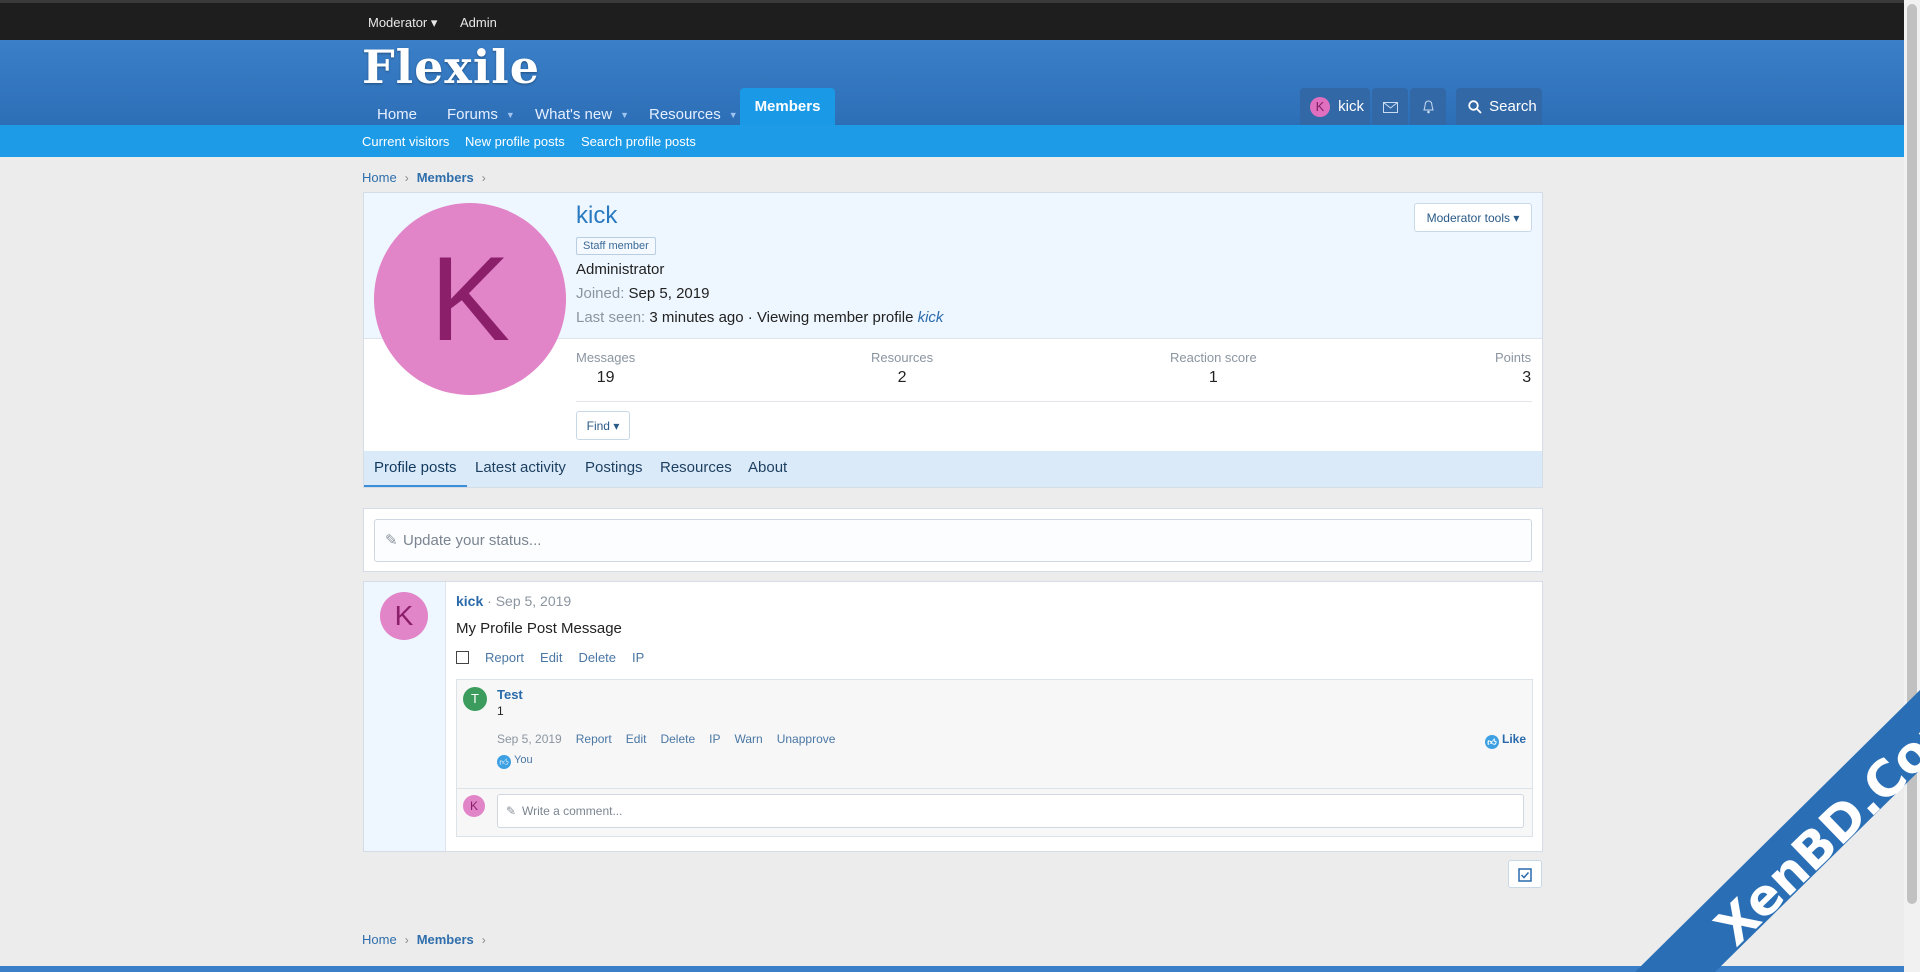  Describe the element at coordinates (1513, 368) in the screenshot. I see `stat-points: Points 3` at that location.